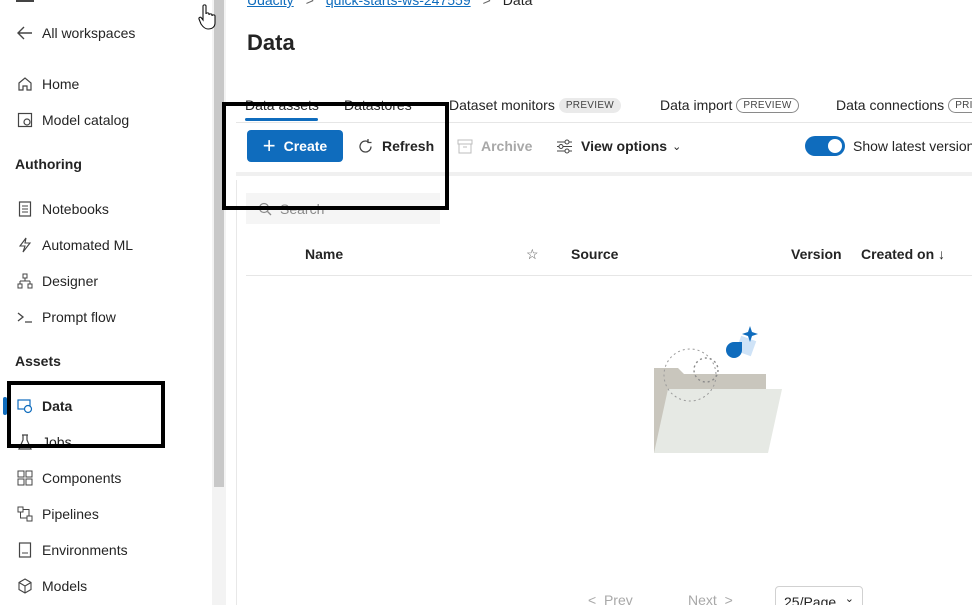  Describe the element at coordinates (720, 392) in the screenshot. I see `empty-folder-illustration` at that location.